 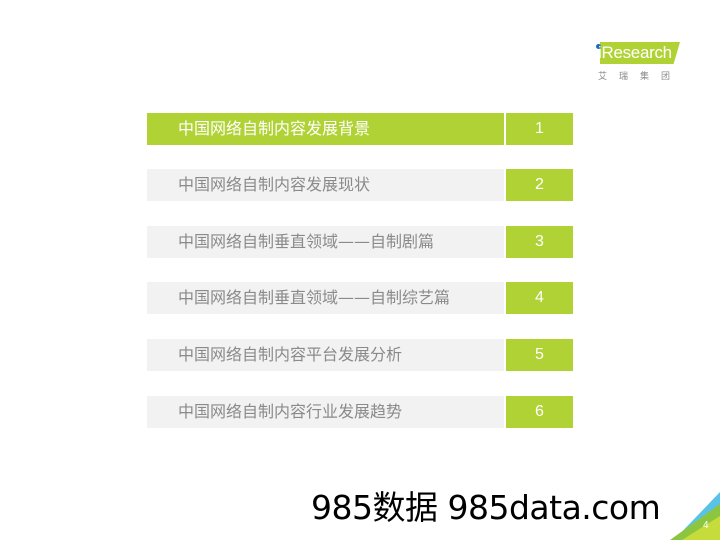 What do you see at coordinates (325, 185) in the screenshot?
I see `toc-item-label: 中国网络自制内容发展现状` at bounding box center [325, 185].